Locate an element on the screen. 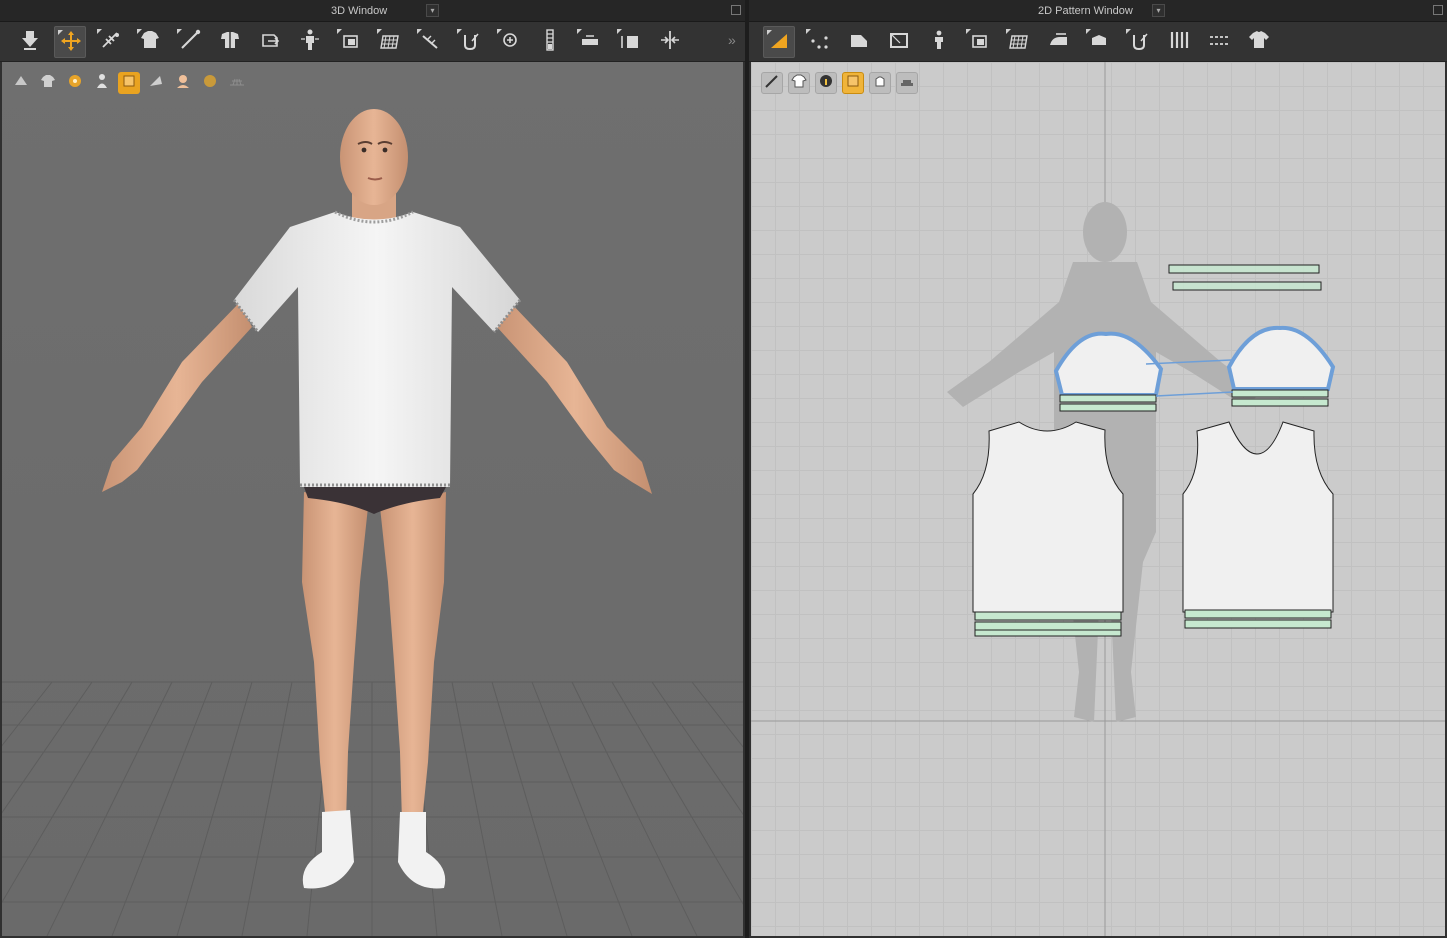  texture-view-button is located at coordinates (75, 83).